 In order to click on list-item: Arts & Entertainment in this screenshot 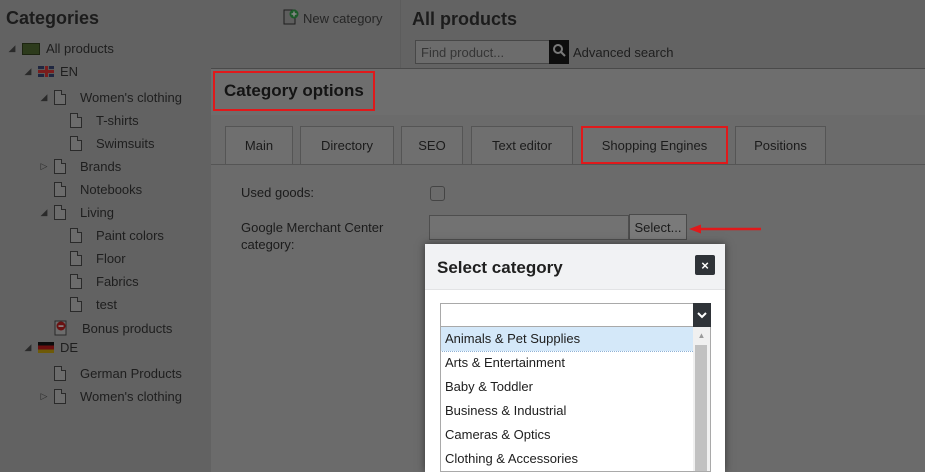, I will do `click(567, 363)`.